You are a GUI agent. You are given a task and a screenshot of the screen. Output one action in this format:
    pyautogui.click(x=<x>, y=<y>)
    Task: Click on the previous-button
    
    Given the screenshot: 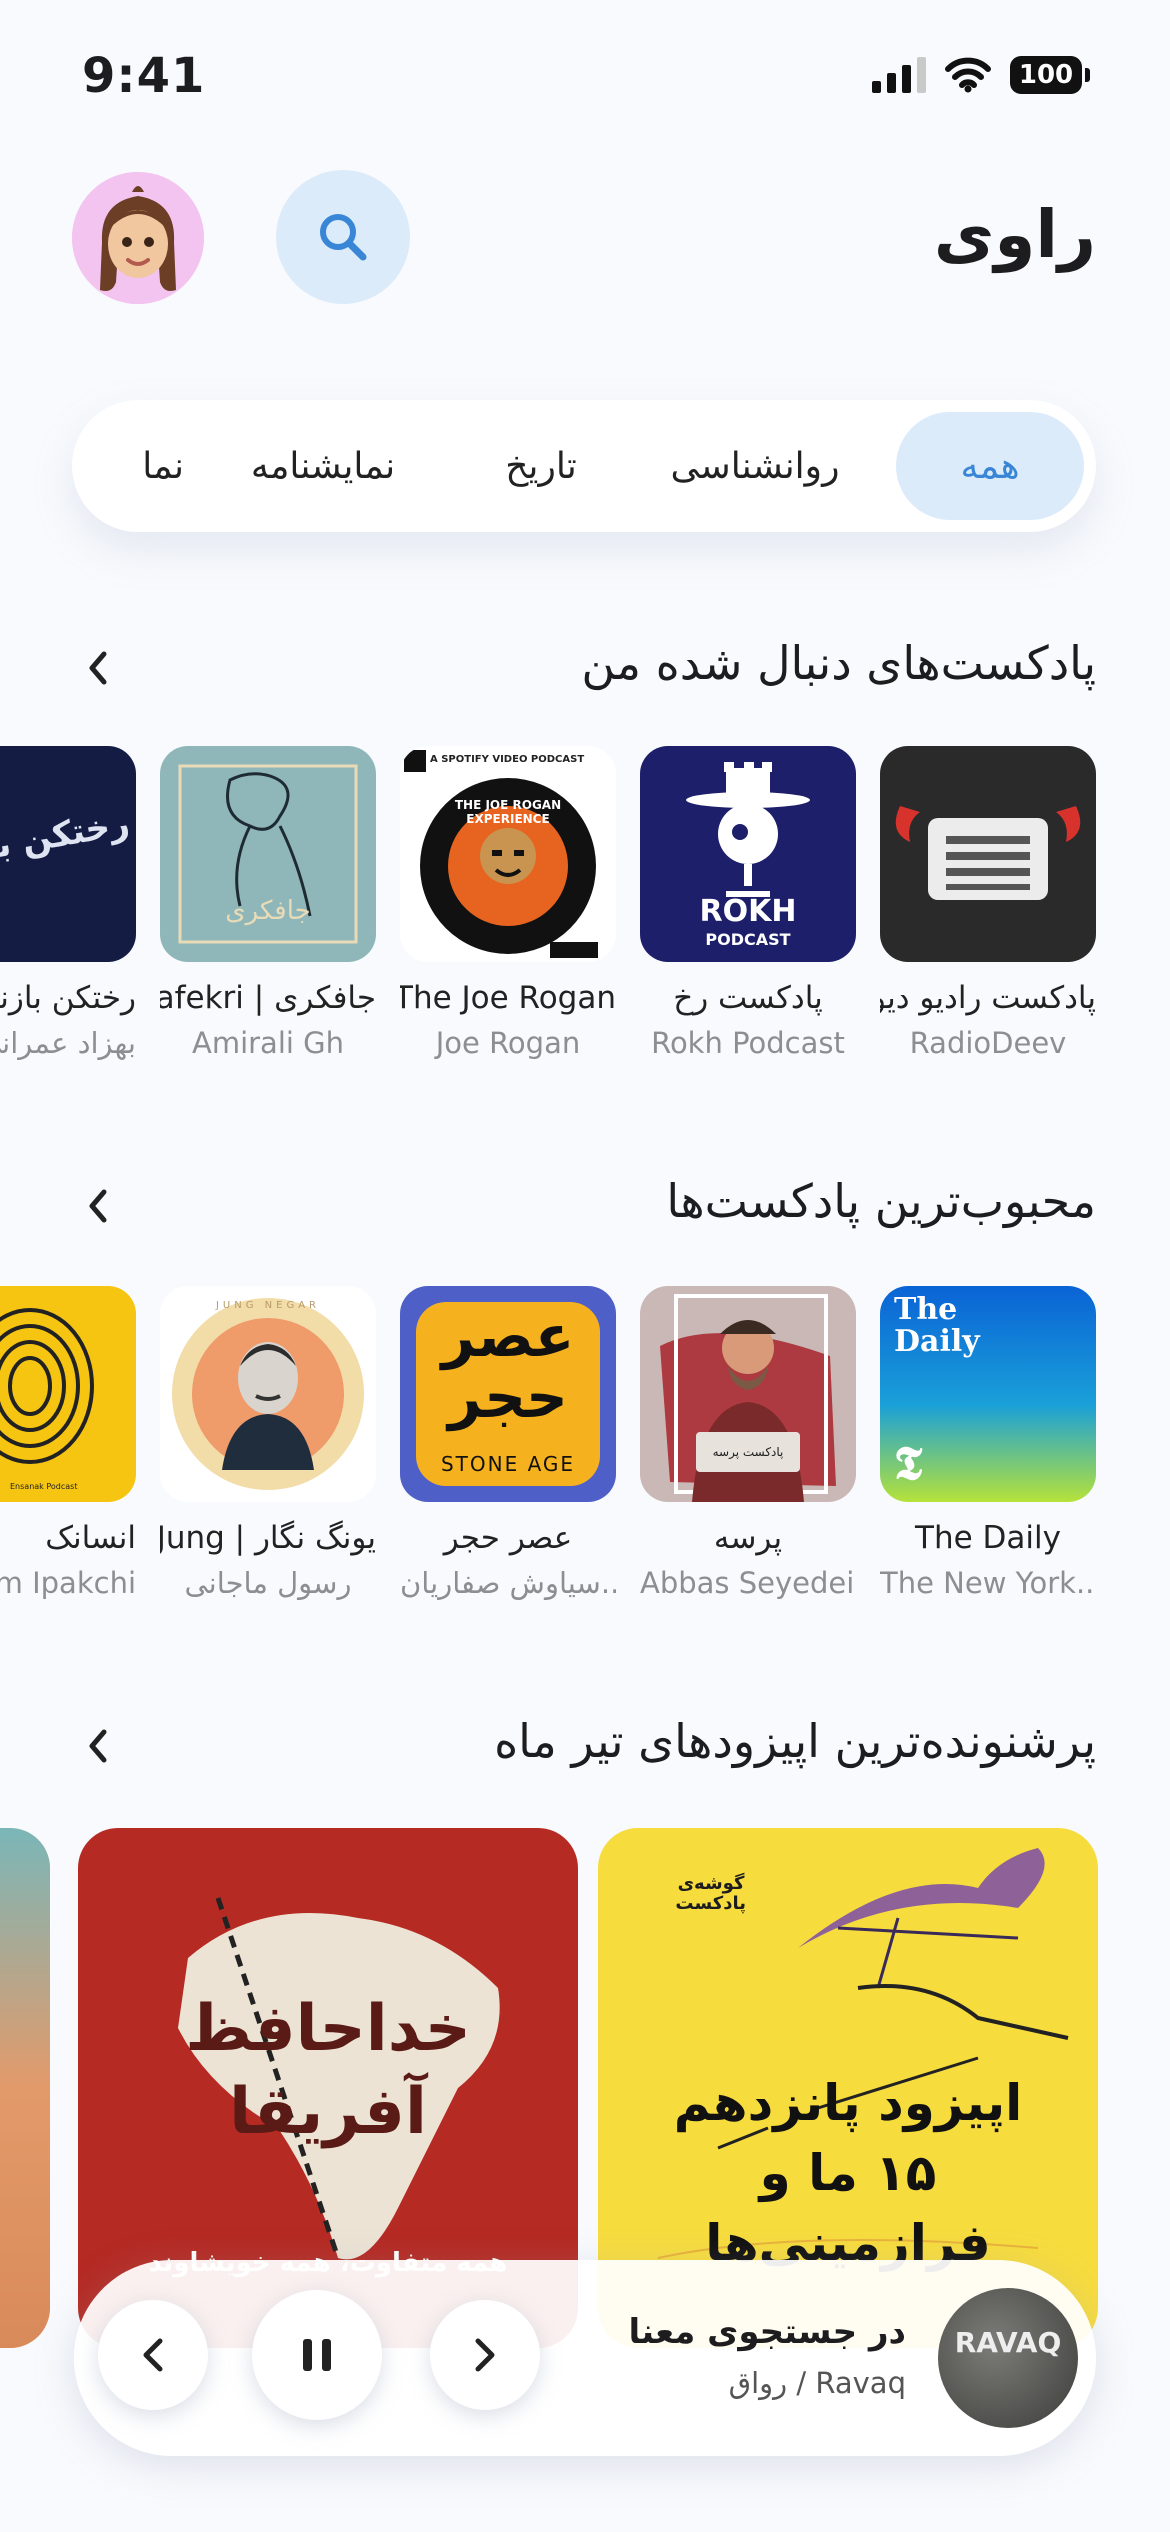 What is the action you would take?
    pyautogui.click(x=153, y=2355)
    